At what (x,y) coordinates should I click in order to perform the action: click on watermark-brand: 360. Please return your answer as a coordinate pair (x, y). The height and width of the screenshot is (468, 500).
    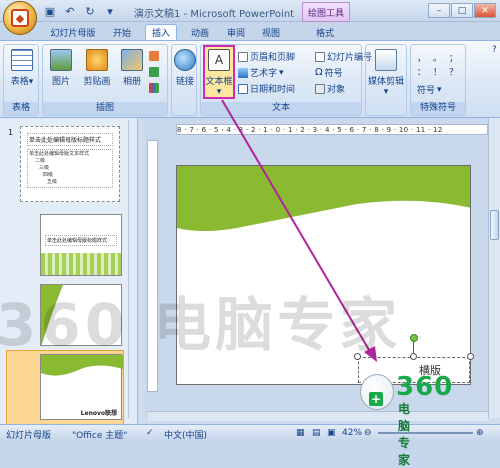
    Looking at the image, I should click on (425, 387).